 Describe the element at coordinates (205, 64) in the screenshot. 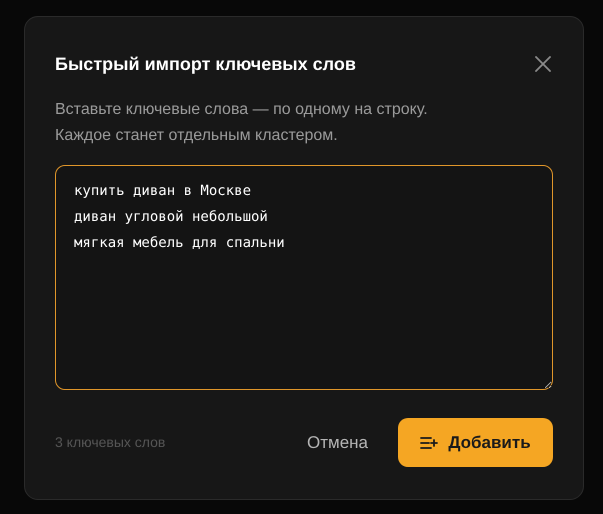

I see `dialog-title: Быстрый импорт ключевых слов` at that location.